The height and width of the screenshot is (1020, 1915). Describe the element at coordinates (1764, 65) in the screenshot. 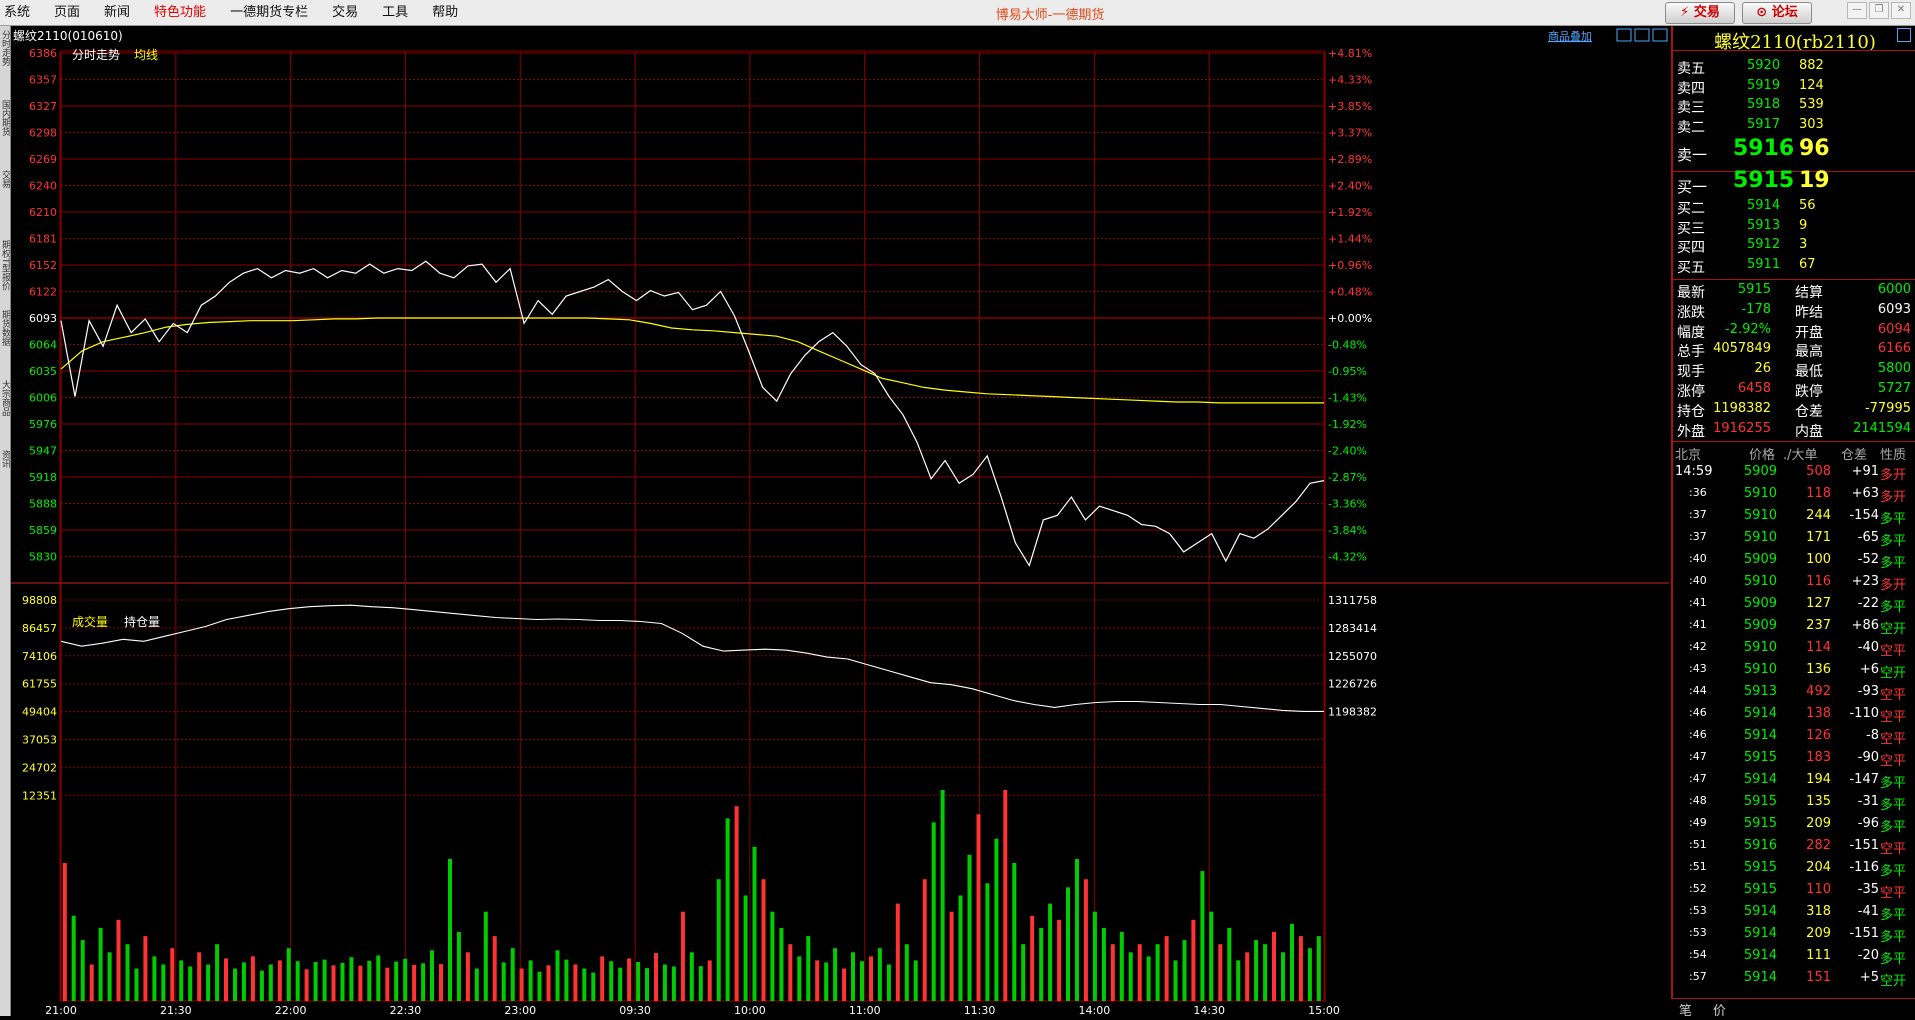

I see `ask-price: 5920` at that location.